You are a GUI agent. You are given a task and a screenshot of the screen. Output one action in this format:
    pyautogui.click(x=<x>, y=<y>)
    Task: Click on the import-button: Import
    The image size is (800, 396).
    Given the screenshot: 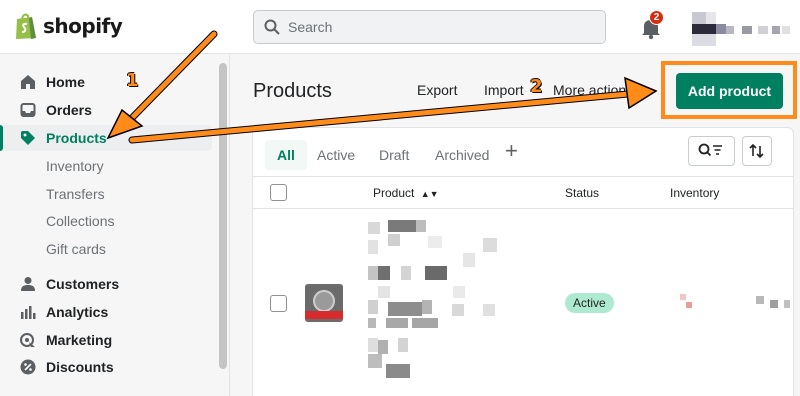 What is the action you would take?
    pyautogui.click(x=504, y=90)
    